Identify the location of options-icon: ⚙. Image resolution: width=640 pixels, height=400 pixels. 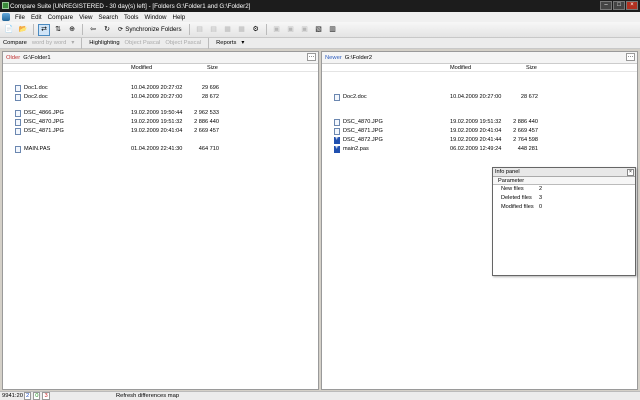
(256, 30).